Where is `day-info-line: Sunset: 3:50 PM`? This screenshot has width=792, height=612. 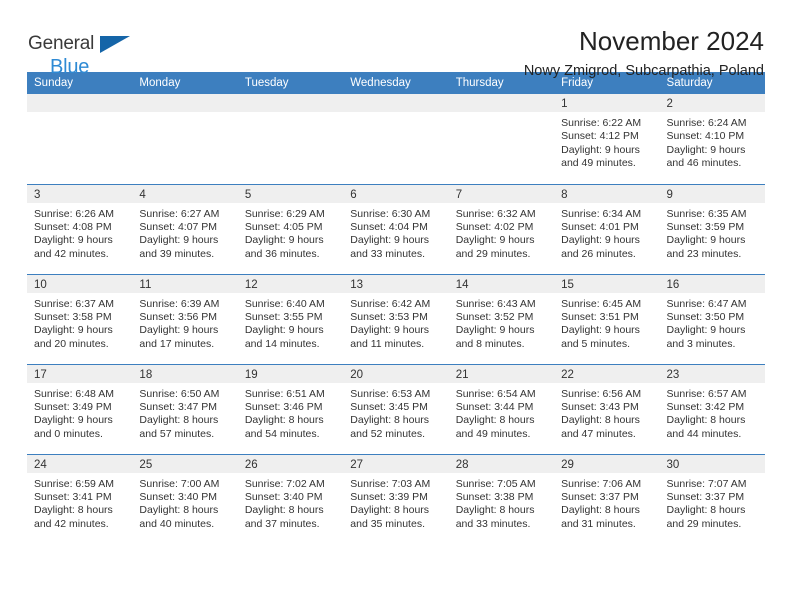
day-info-line: Sunset: 3:50 PM is located at coordinates (705, 316).